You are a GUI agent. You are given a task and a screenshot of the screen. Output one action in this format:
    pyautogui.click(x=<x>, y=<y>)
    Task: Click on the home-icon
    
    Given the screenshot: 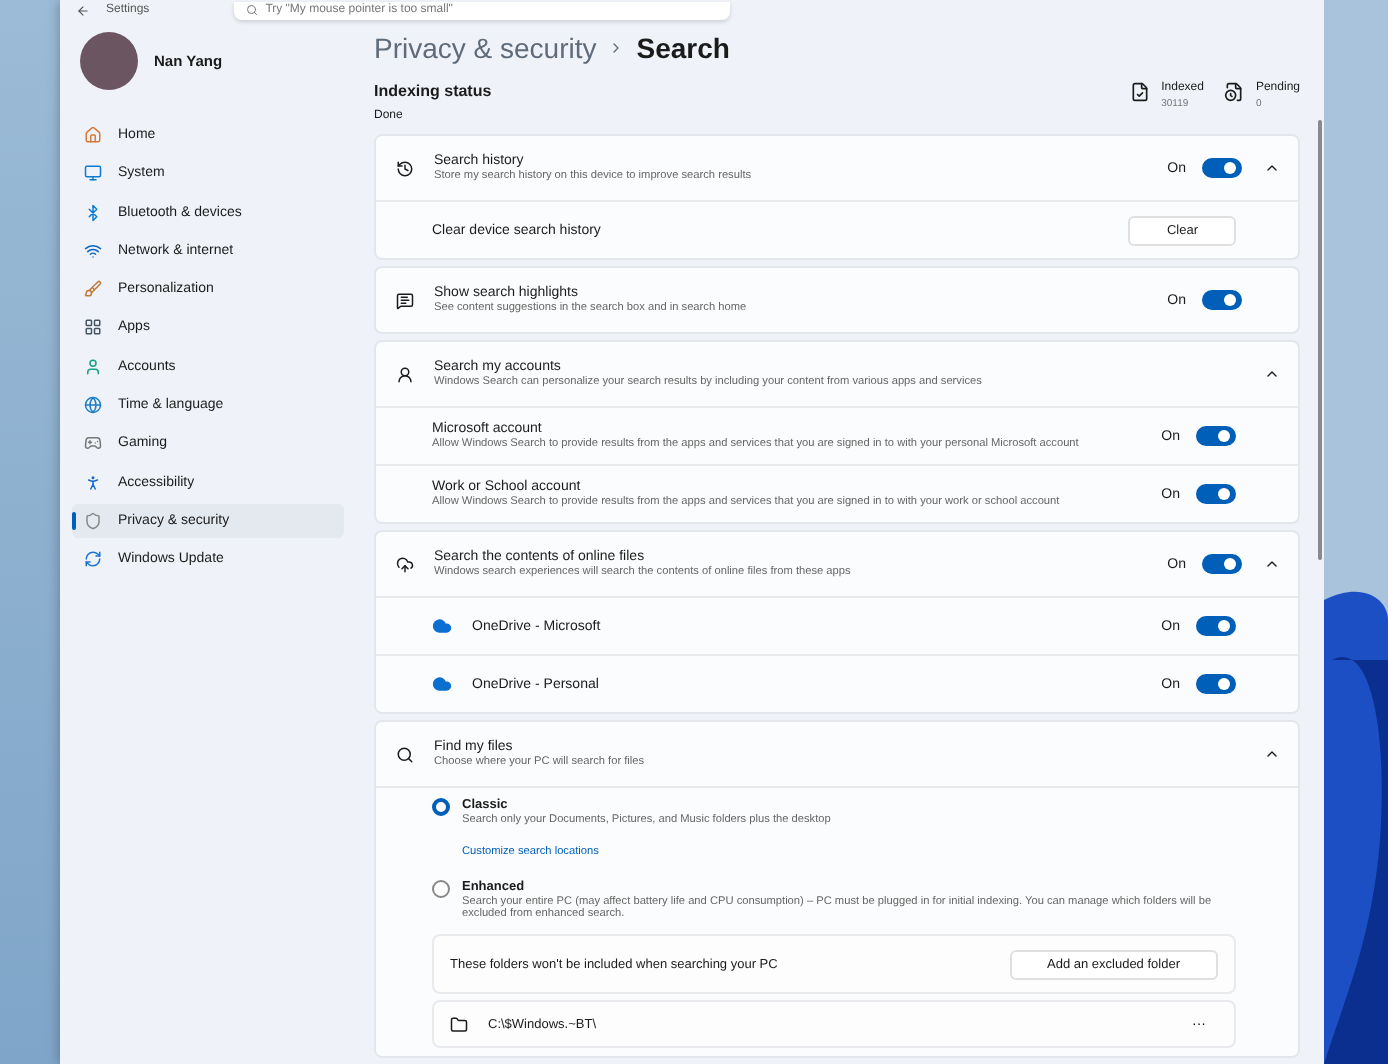 What is the action you would take?
    pyautogui.click(x=93, y=135)
    